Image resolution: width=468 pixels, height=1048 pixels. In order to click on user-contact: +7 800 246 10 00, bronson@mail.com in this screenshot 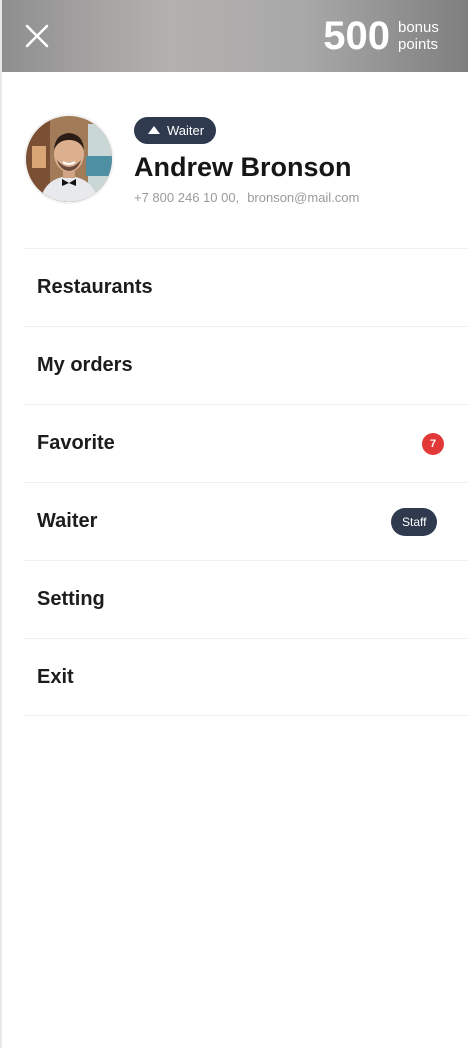, I will do `click(246, 197)`.